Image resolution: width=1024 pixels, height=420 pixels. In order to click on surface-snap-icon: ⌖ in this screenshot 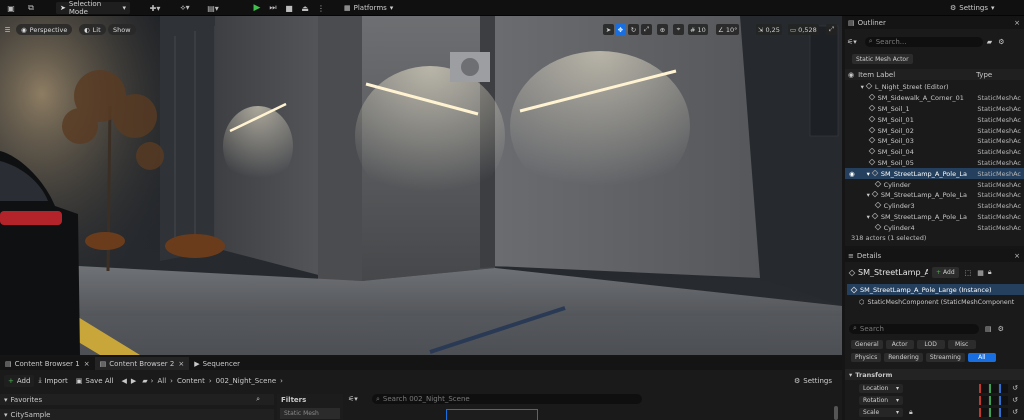, I will do `click(678, 29)`.